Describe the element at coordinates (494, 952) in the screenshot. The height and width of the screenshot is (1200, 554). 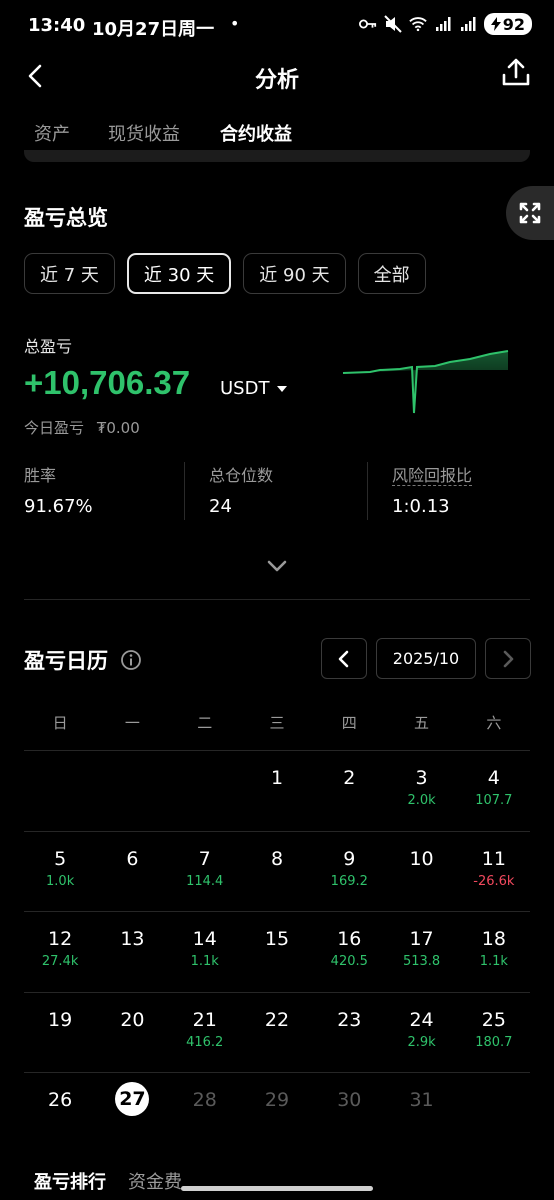
I see `calendar-day-cell: 18 1.1k` at that location.